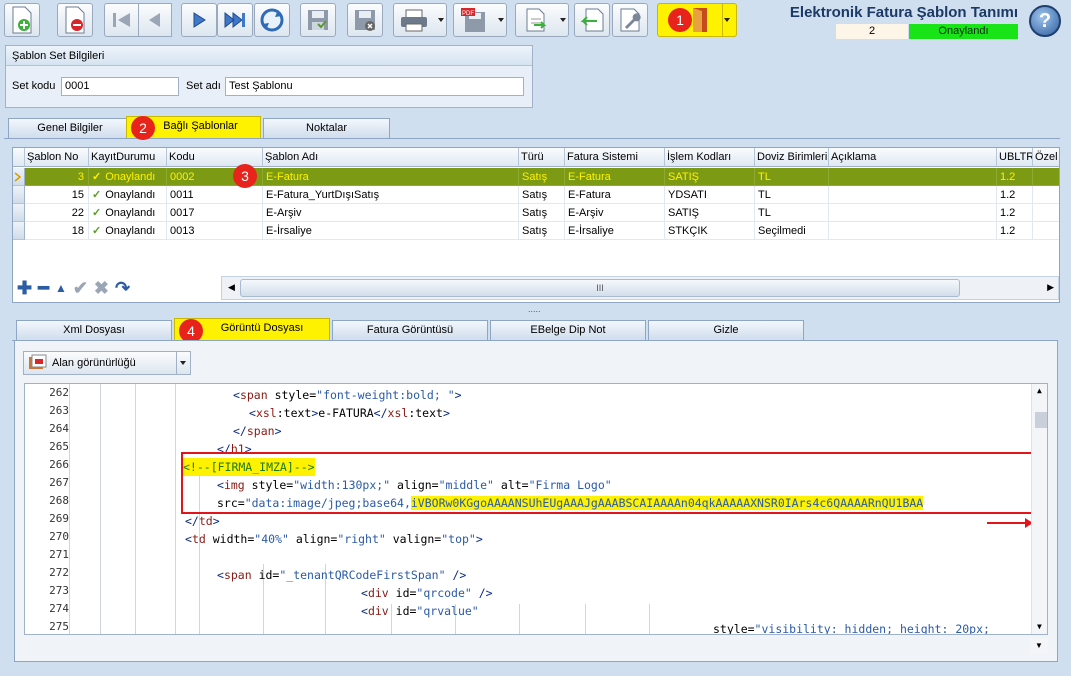 Image resolution: width=1071 pixels, height=676 pixels. Describe the element at coordinates (630, 20) in the screenshot. I see `tools-button` at that location.